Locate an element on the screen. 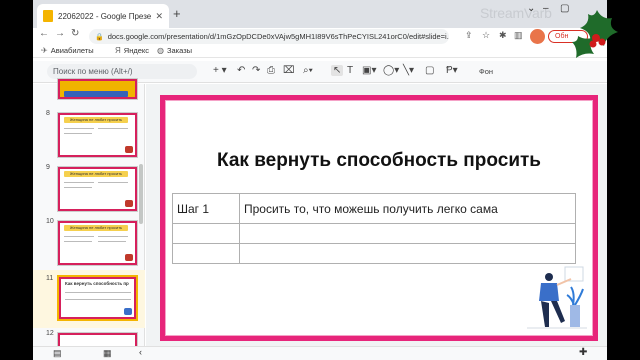 The height and width of the screenshot is (360, 640). bookmark-aviabilety: ✈ Авиабилеты is located at coordinates (67, 50).